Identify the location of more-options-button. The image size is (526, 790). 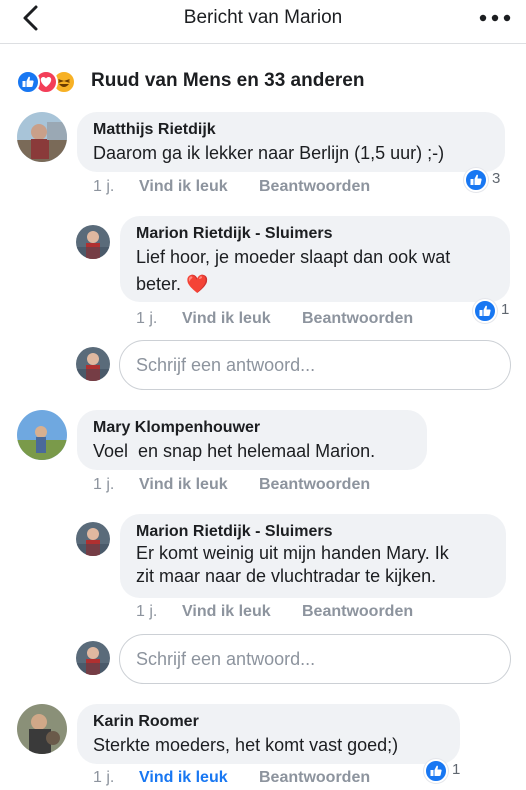
(495, 18).